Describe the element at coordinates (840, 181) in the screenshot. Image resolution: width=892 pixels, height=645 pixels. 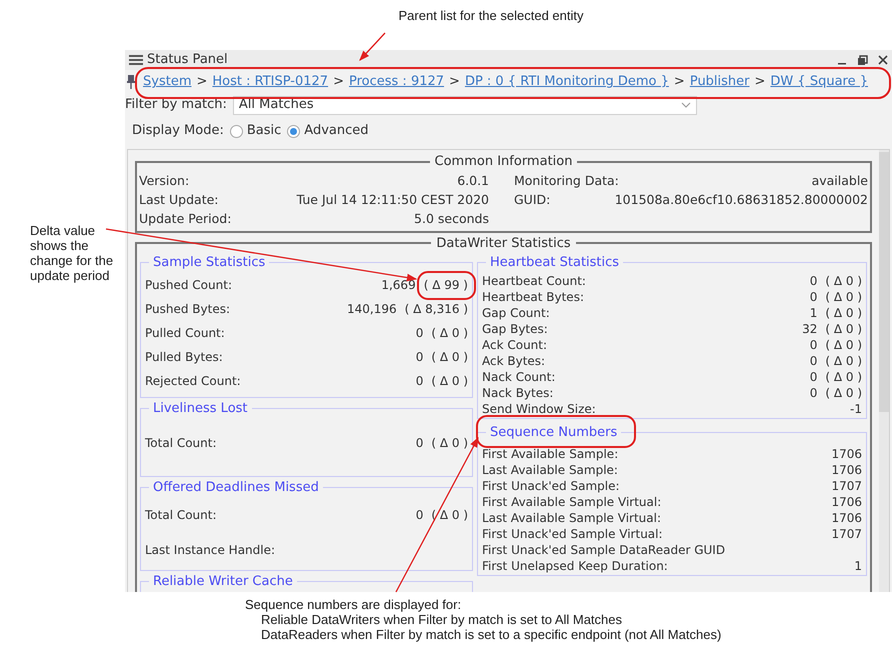
I see `stat-value: available` at that location.